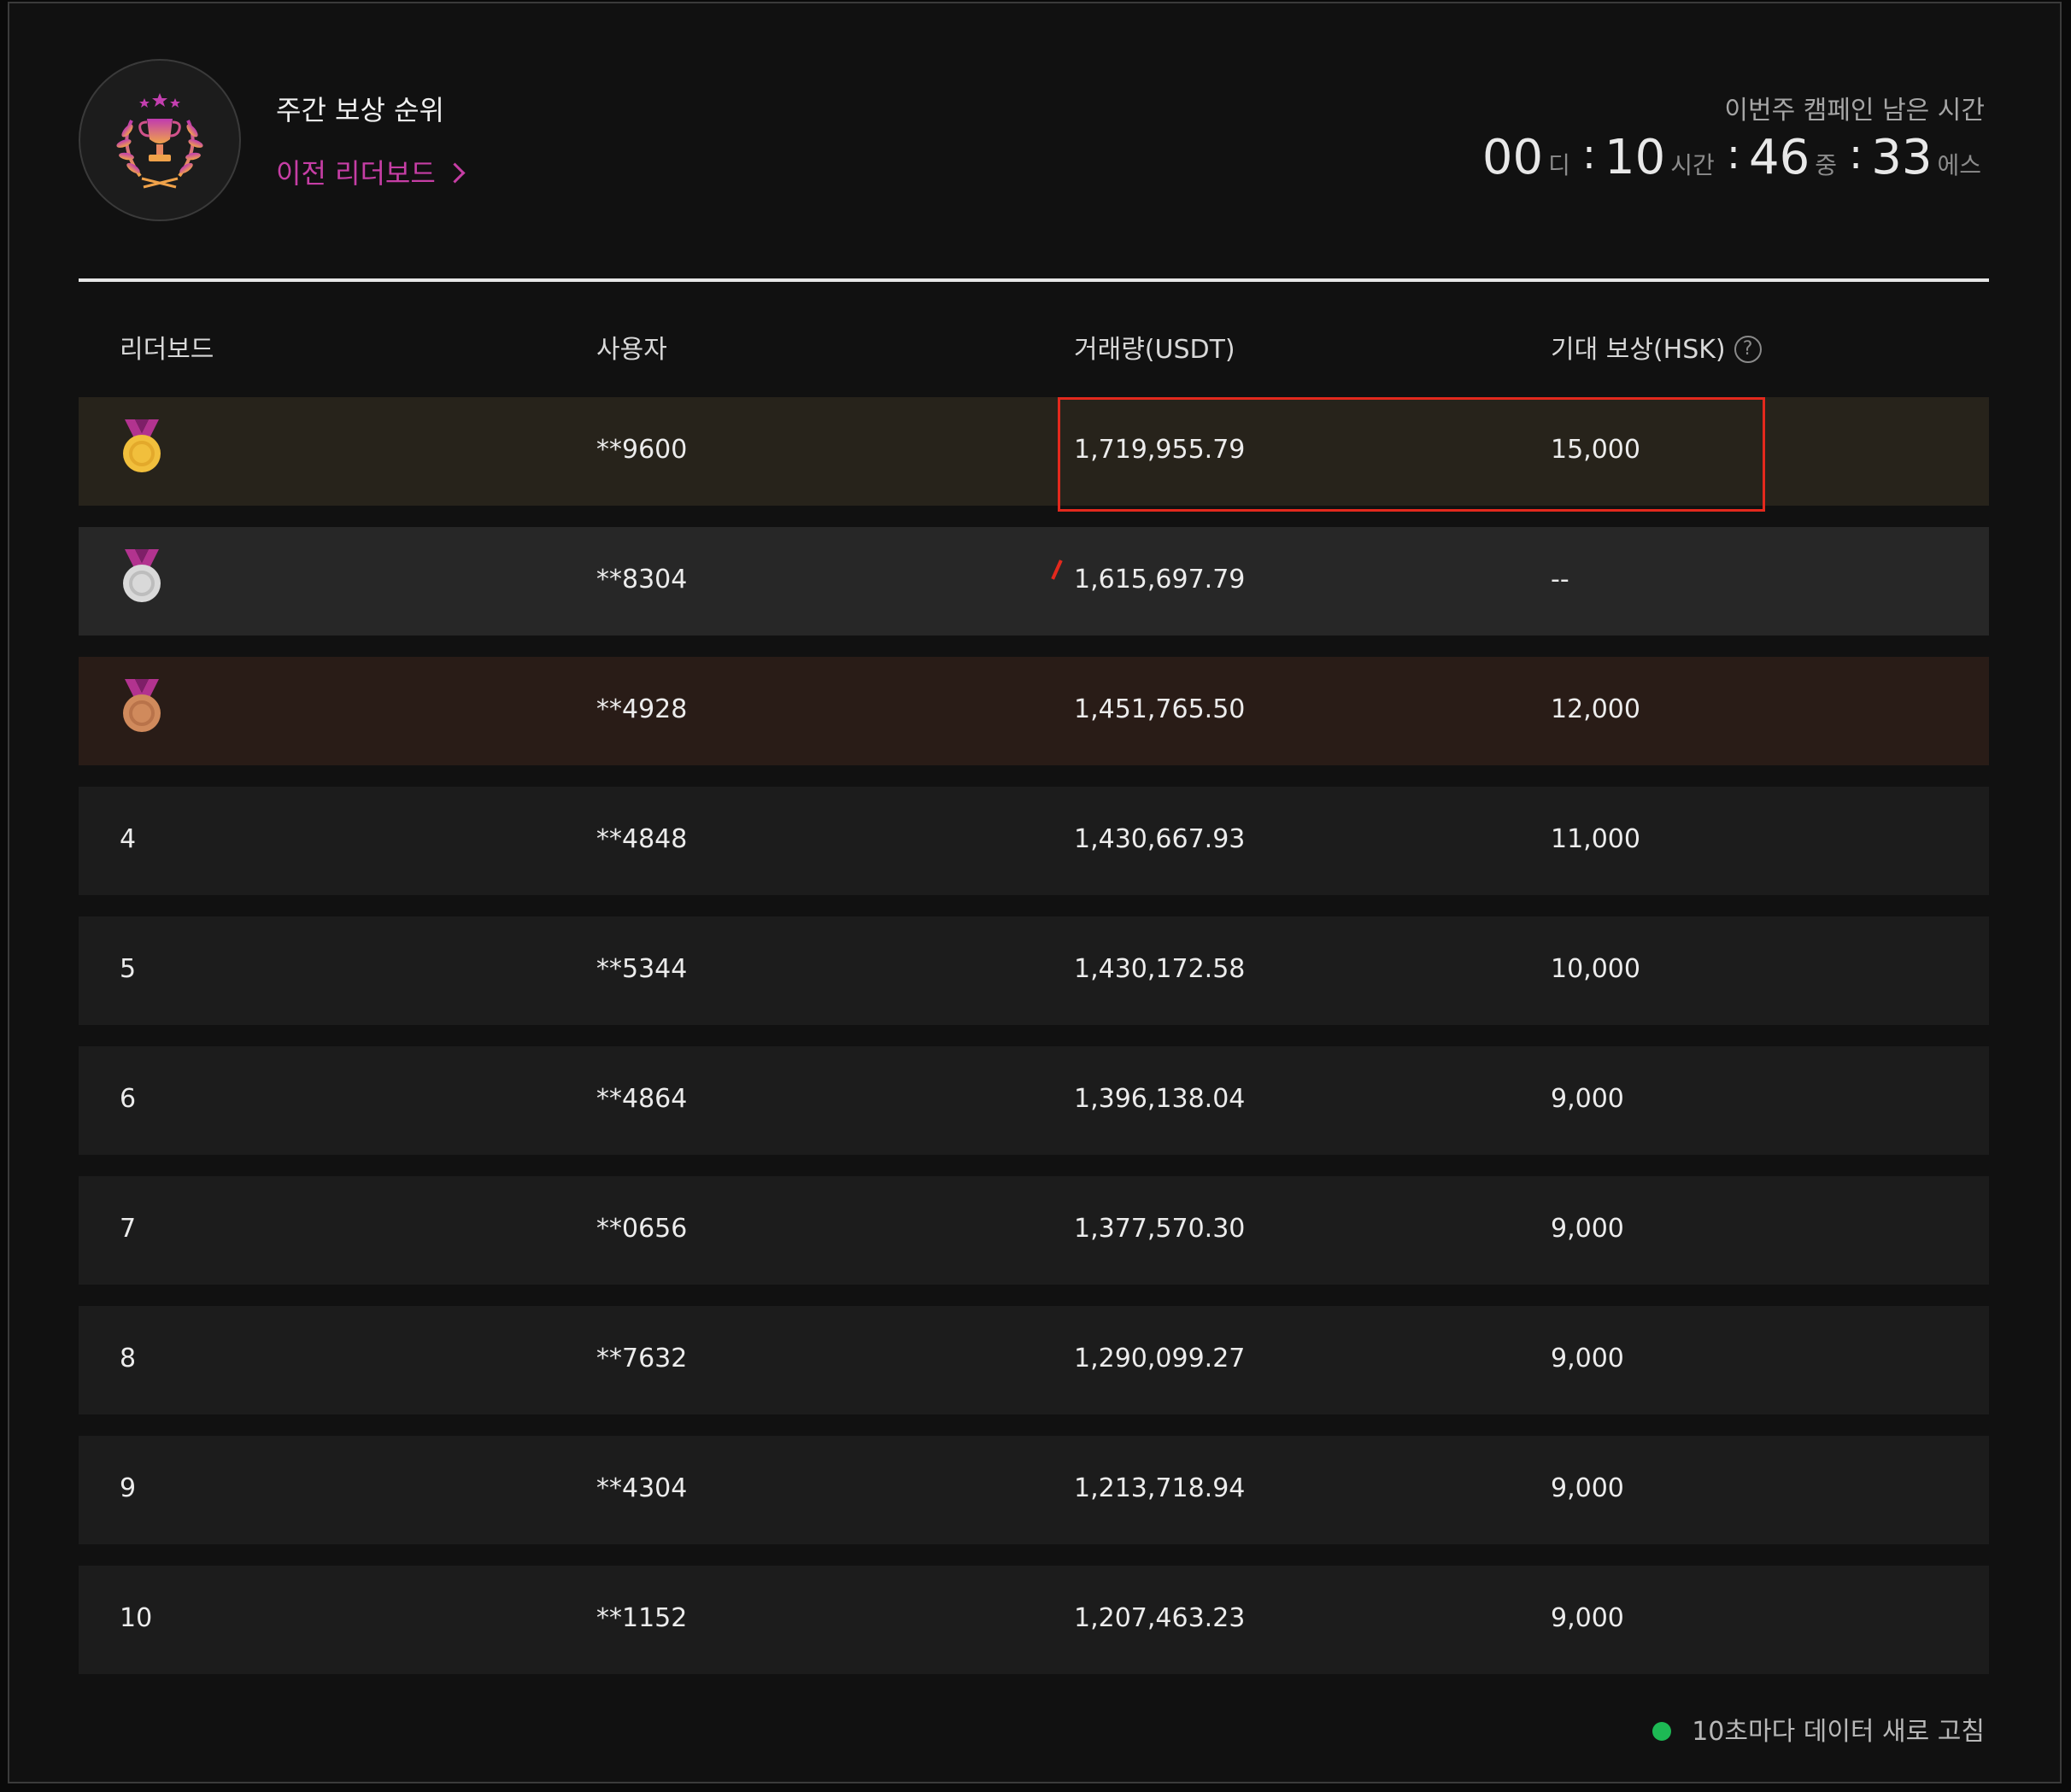 This screenshot has height=1792, width=2071. Describe the element at coordinates (1662, 1731) in the screenshot. I see `live-status-dot-icon` at that location.